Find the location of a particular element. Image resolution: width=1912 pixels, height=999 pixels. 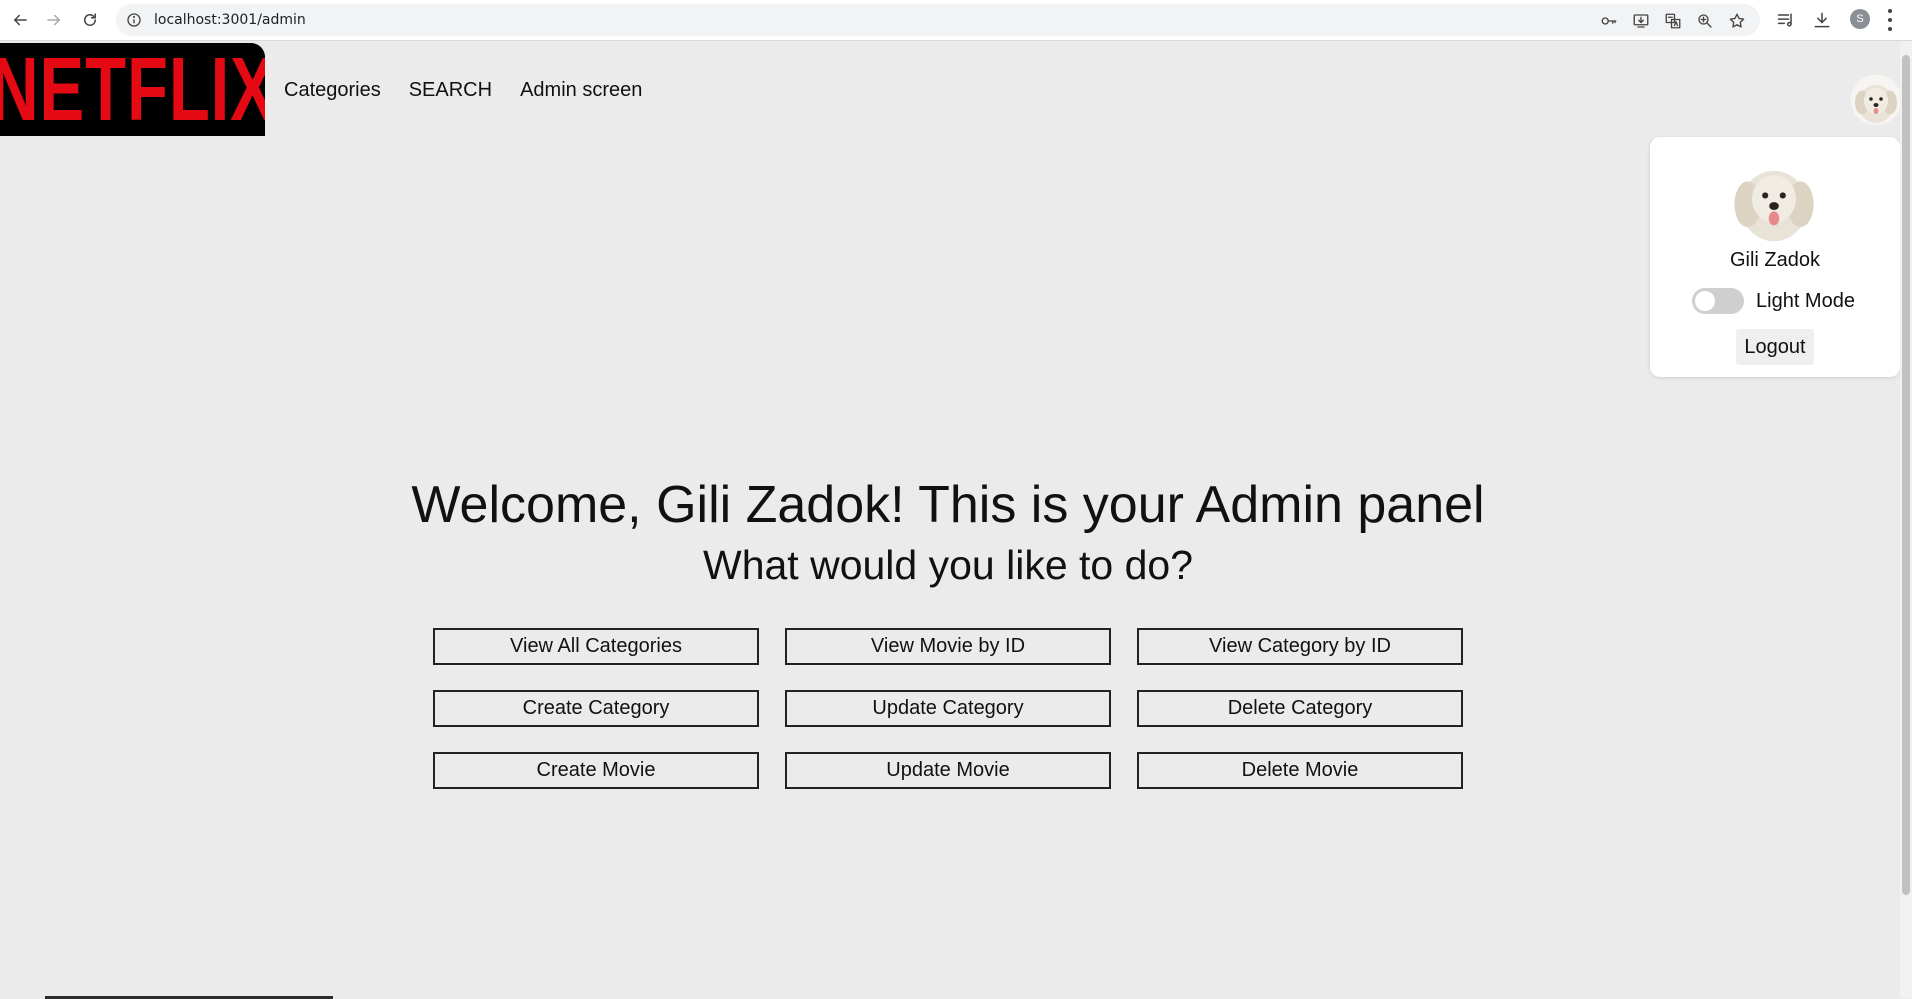

delete-movie-button: Delete Movie is located at coordinates (1300, 770).